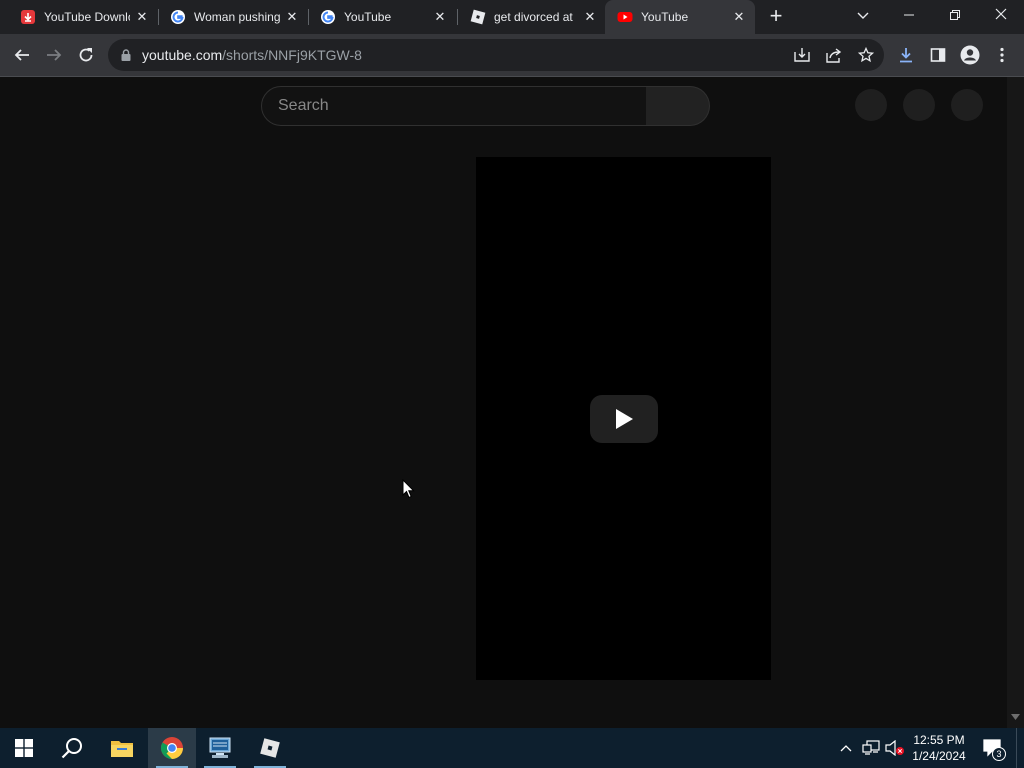 This screenshot has height=768, width=1024. I want to click on url-path: /shorts/NNFj9KTGW-8, so click(292, 55).